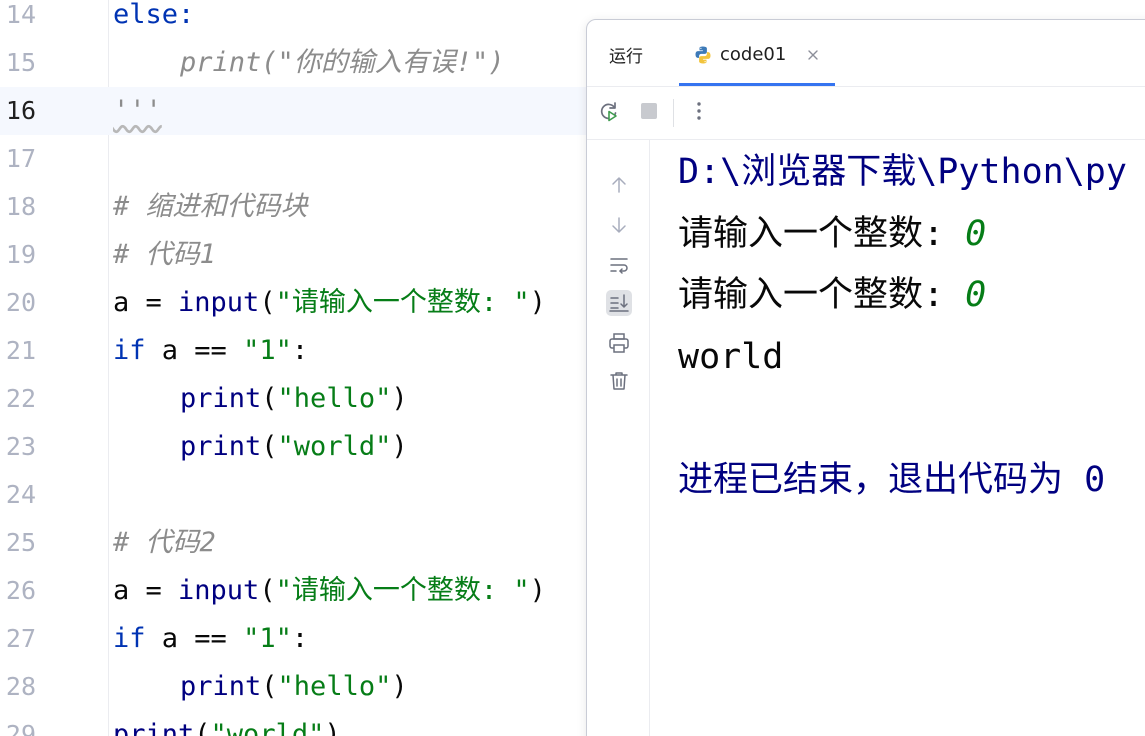  I want to click on run-panel-title: 运行, so click(626, 57).